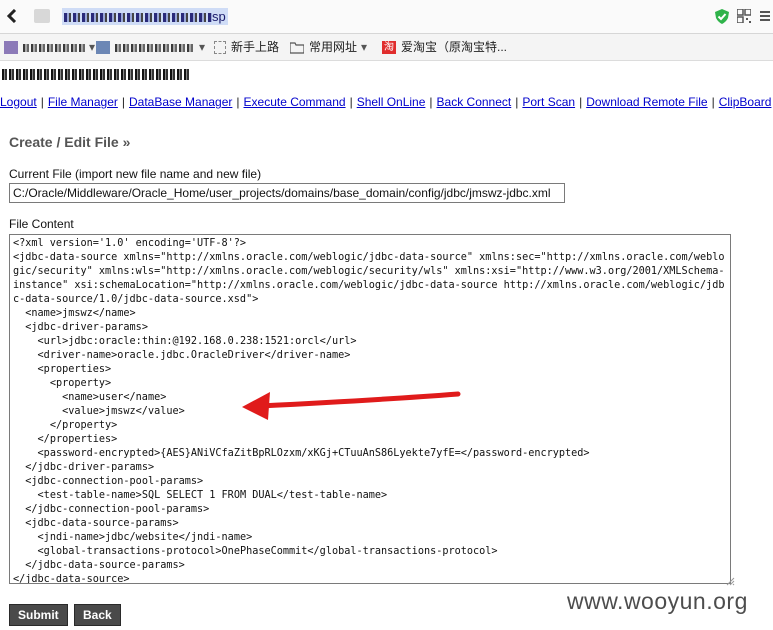 This screenshot has height=630, width=773. Describe the element at coordinates (220, 48) in the screenshot. I see `page-icon` at that location.